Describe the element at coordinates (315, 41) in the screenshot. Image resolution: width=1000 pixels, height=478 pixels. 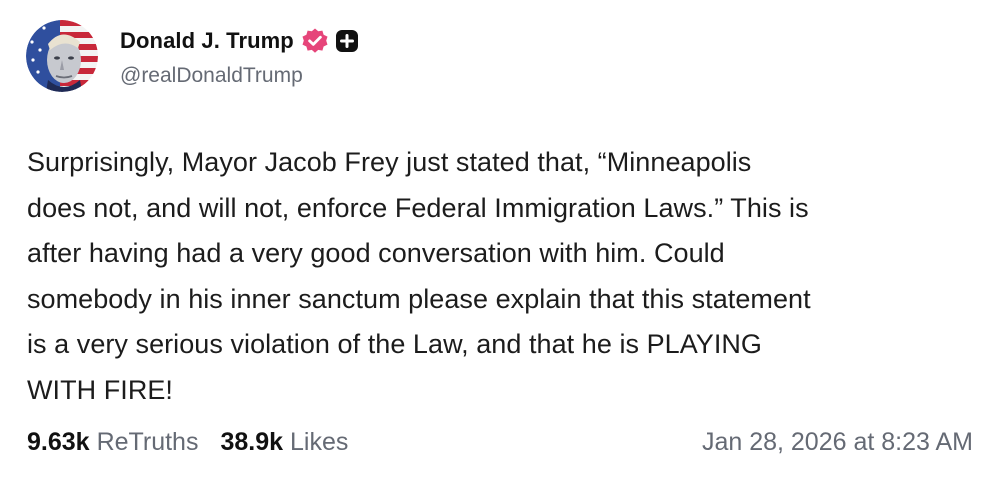
I see `verified-badge-icon` at that location.